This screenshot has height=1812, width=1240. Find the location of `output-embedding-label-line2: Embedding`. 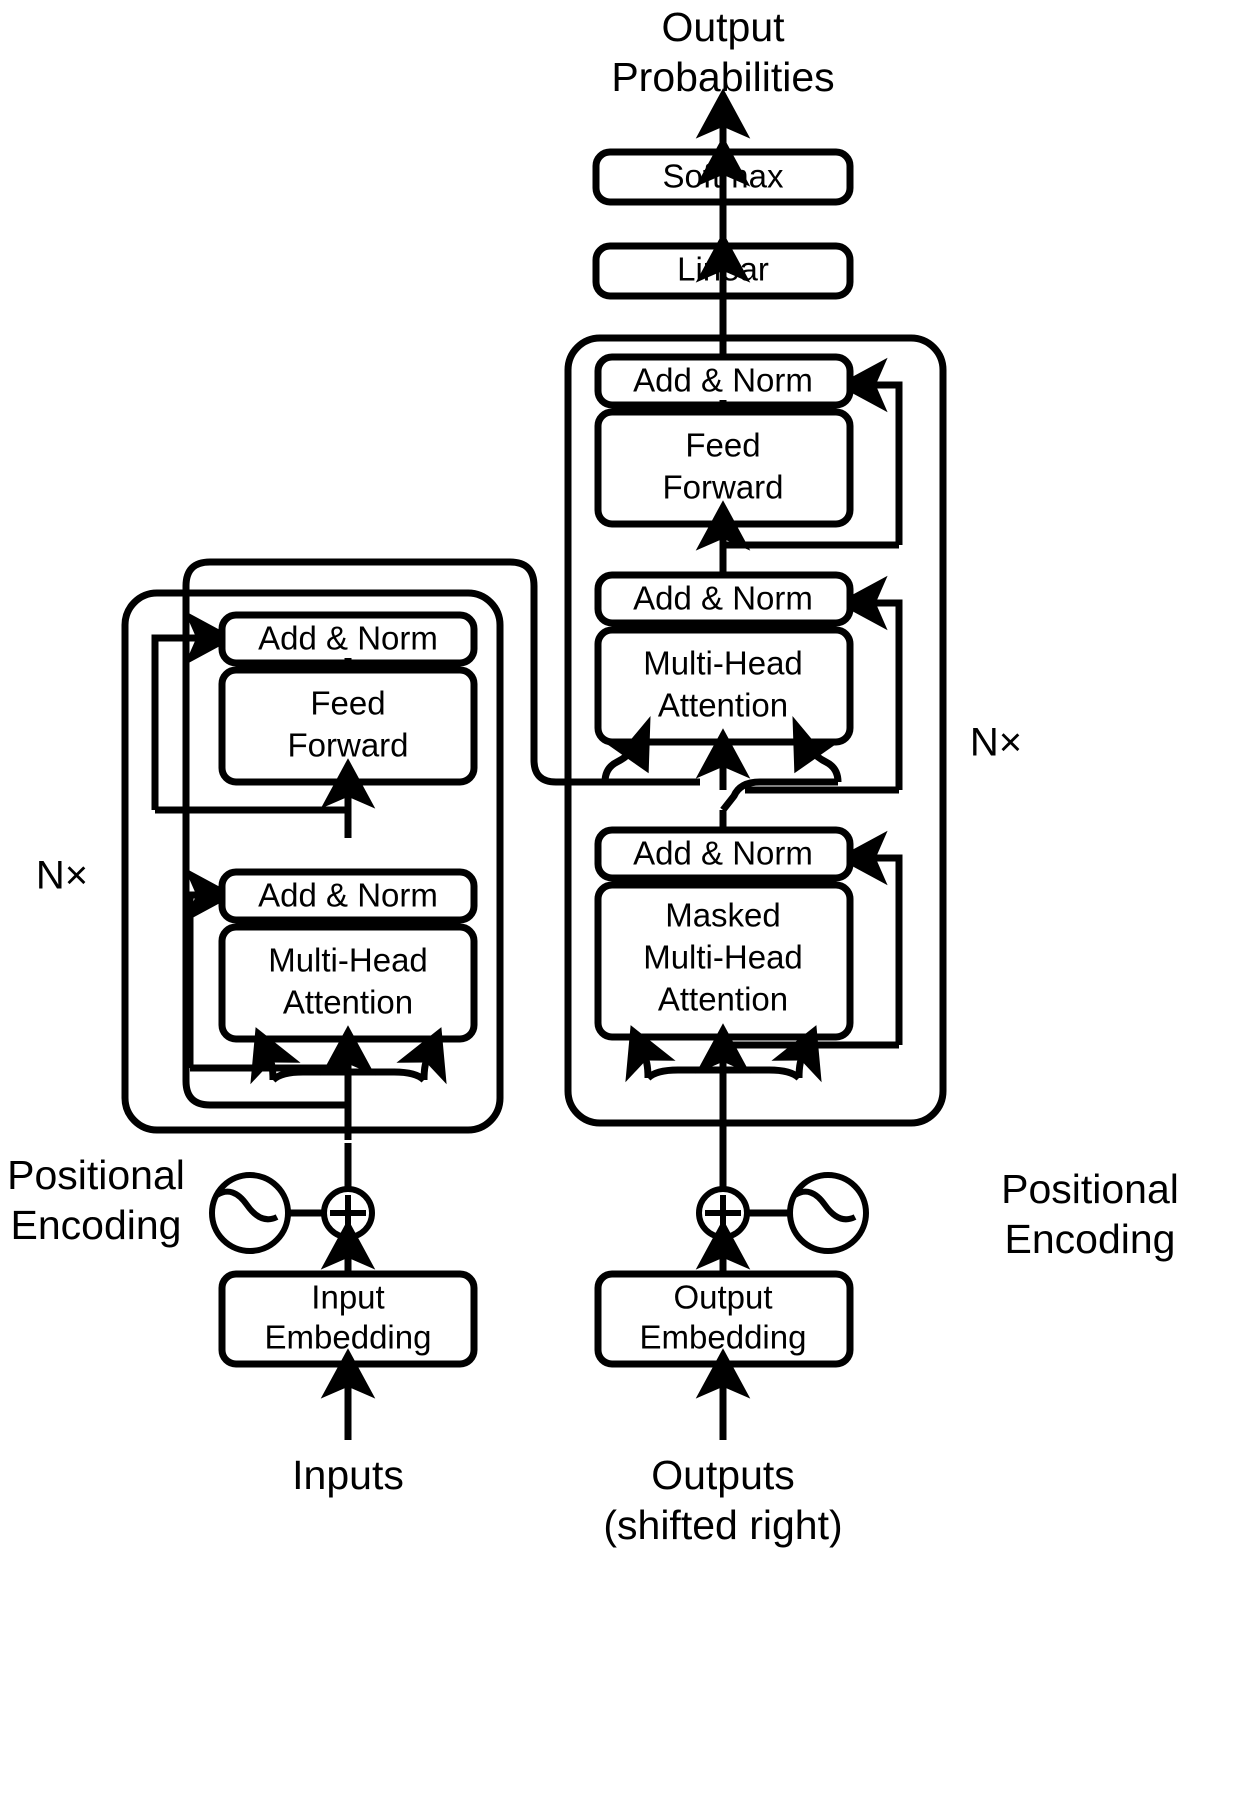

output-embedding-label-line2: Embedding is located at coordinates (723, 1337).